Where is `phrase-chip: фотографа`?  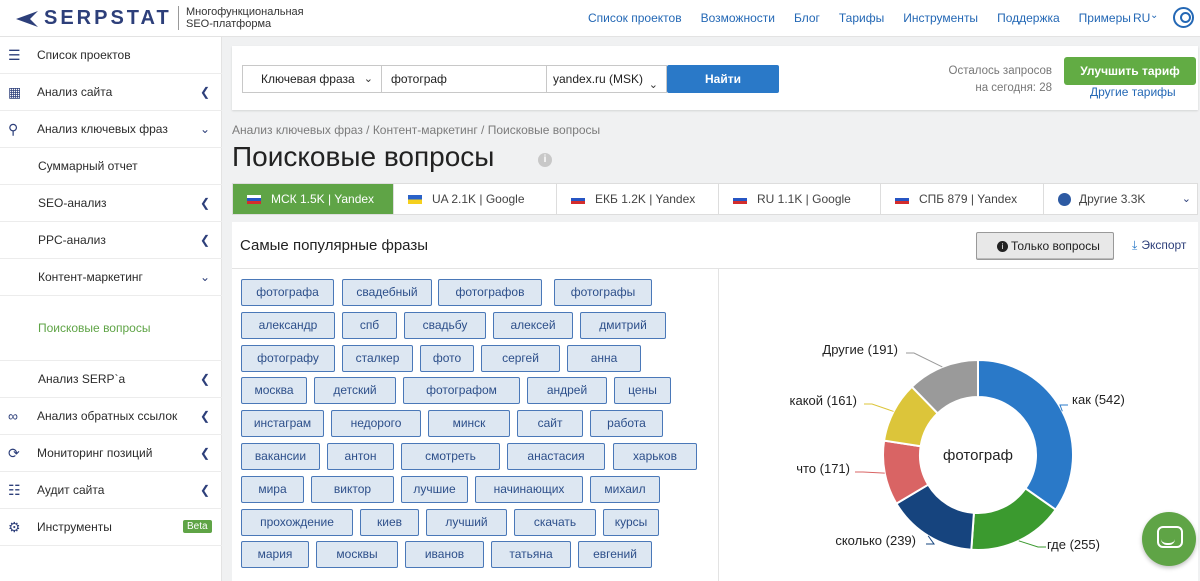
phrase-chip: фотографа is located at coordinates (287, 292).